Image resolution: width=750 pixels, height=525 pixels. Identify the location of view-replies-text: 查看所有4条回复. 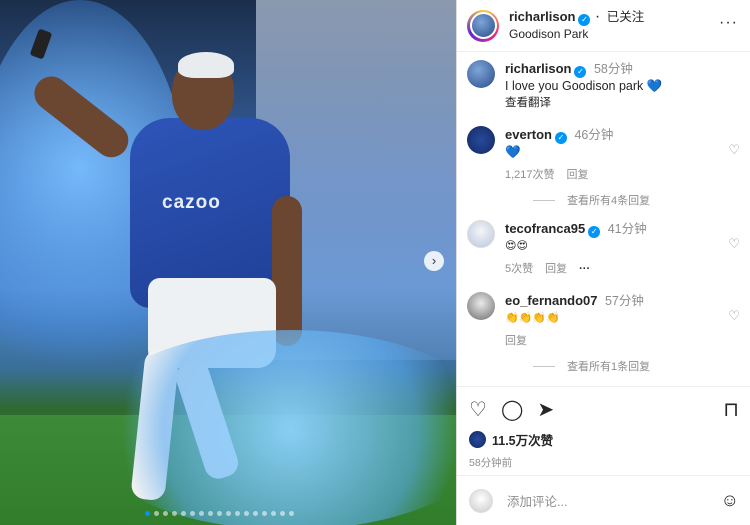
(608, 200).